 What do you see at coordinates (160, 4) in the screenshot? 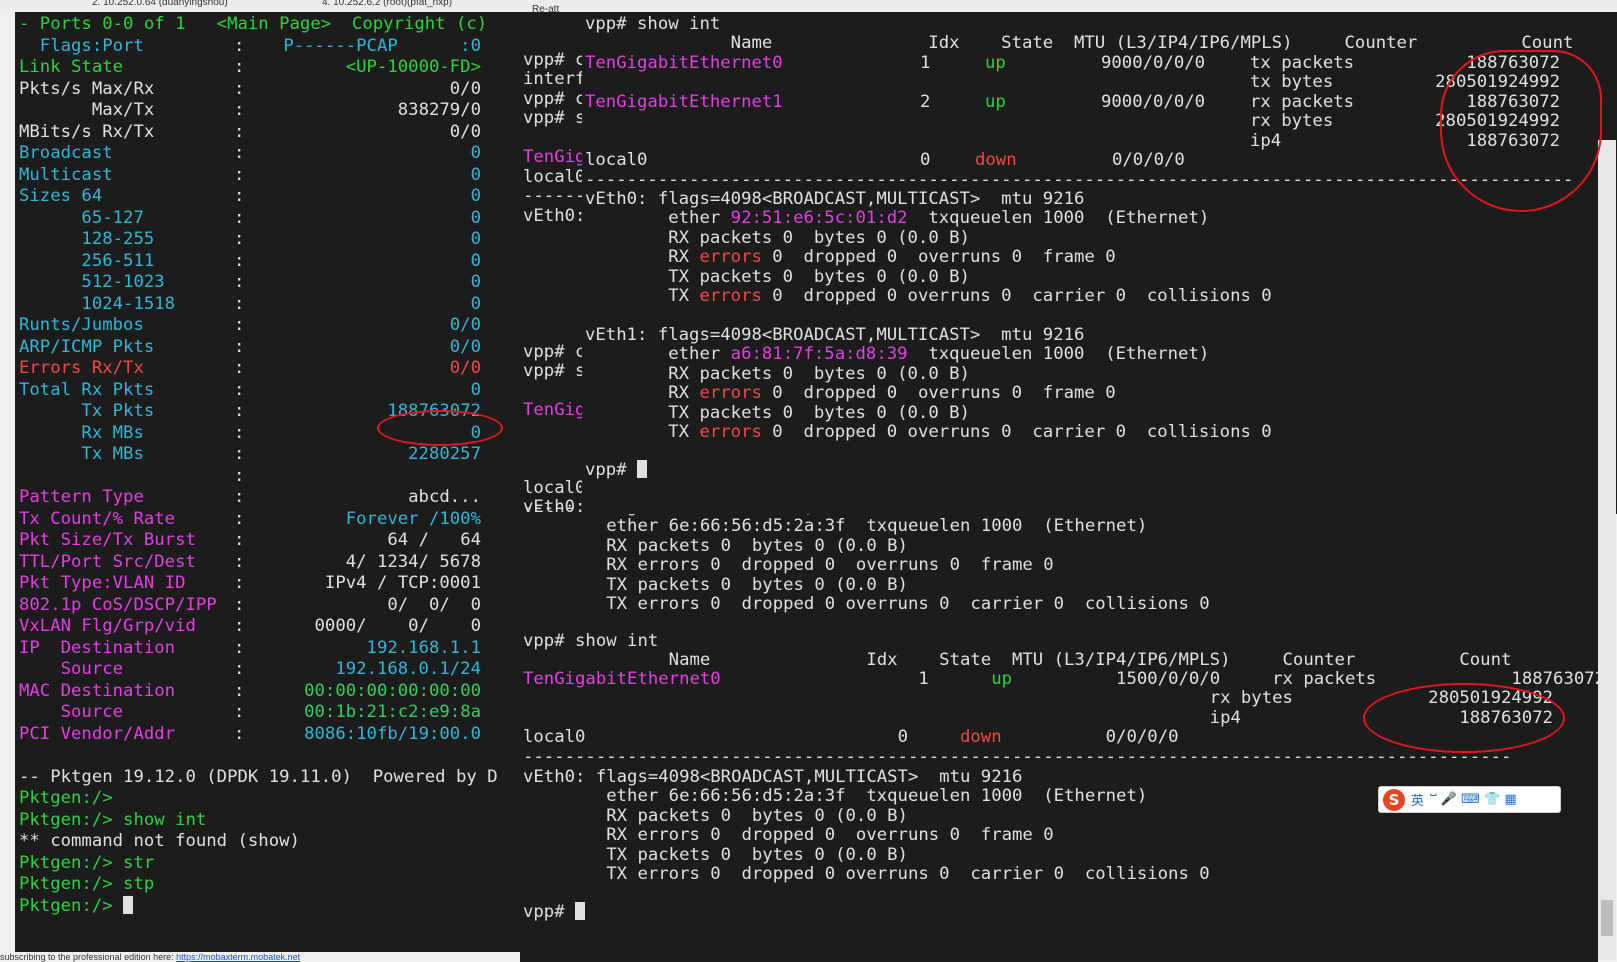
I see `tab-session-2: 2. 10.252.0.64 (duanyingshou)` at bounding box center [160, 4].